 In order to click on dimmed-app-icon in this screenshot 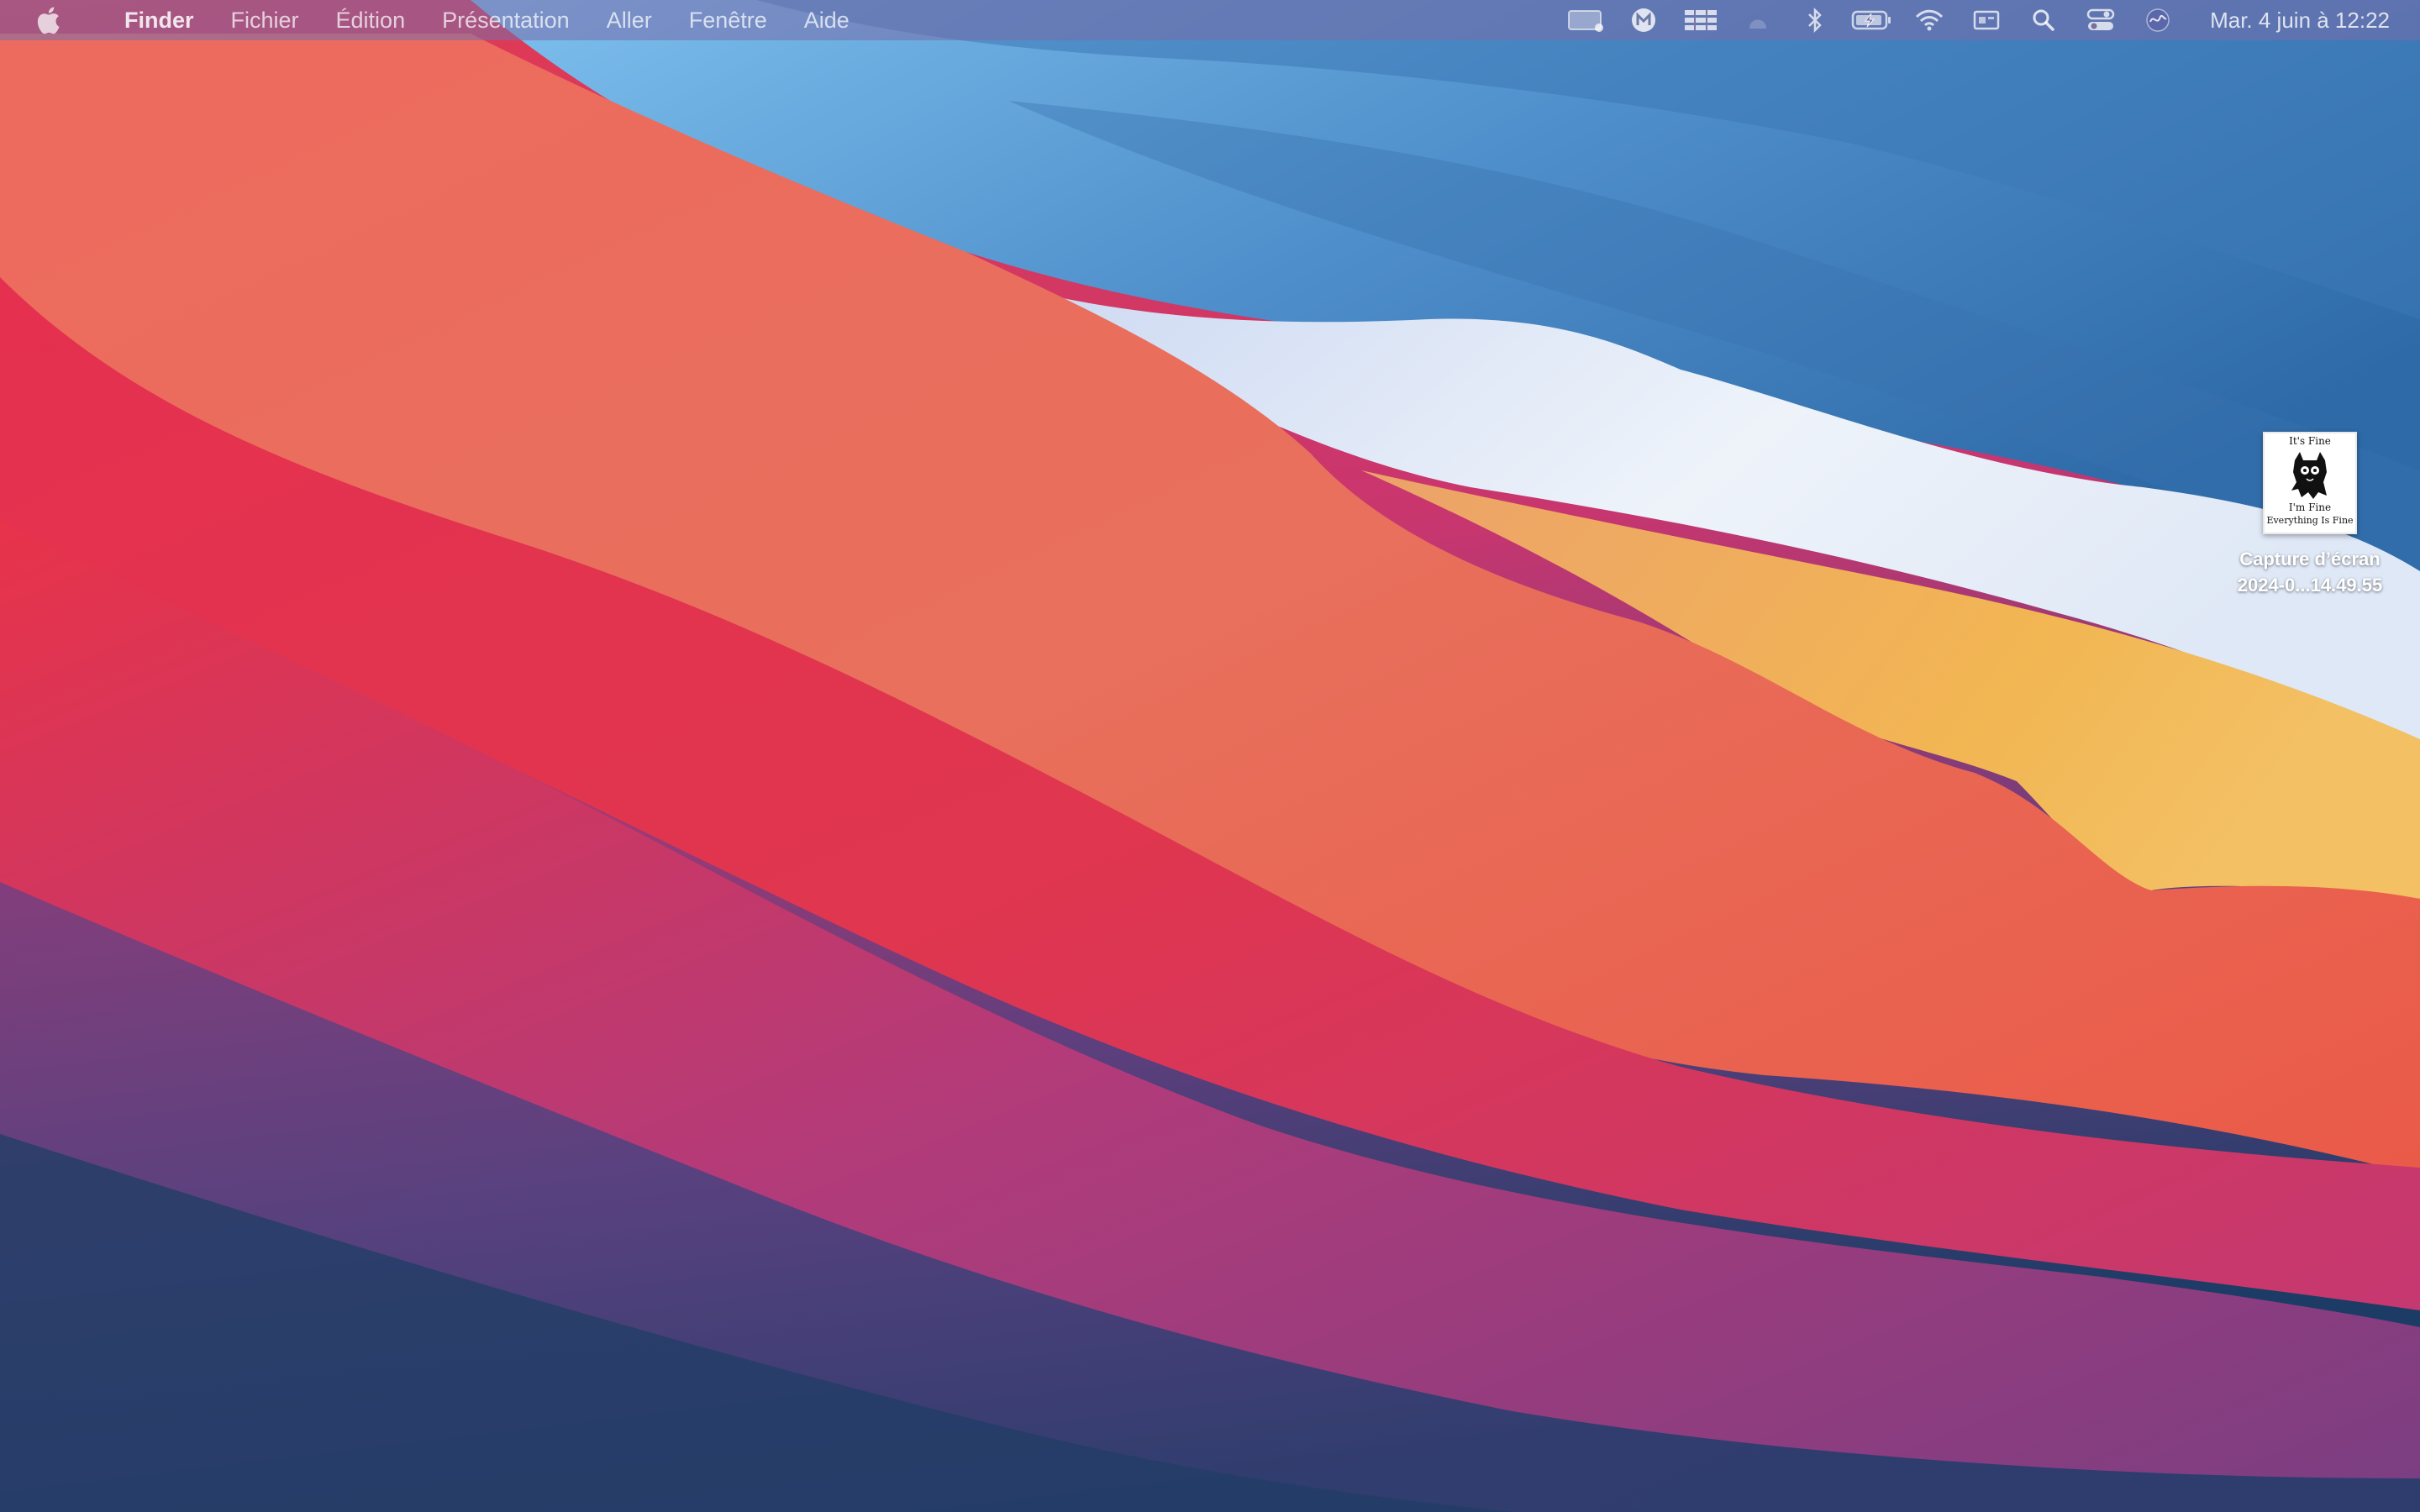, I will do `click(1757, 20)`.